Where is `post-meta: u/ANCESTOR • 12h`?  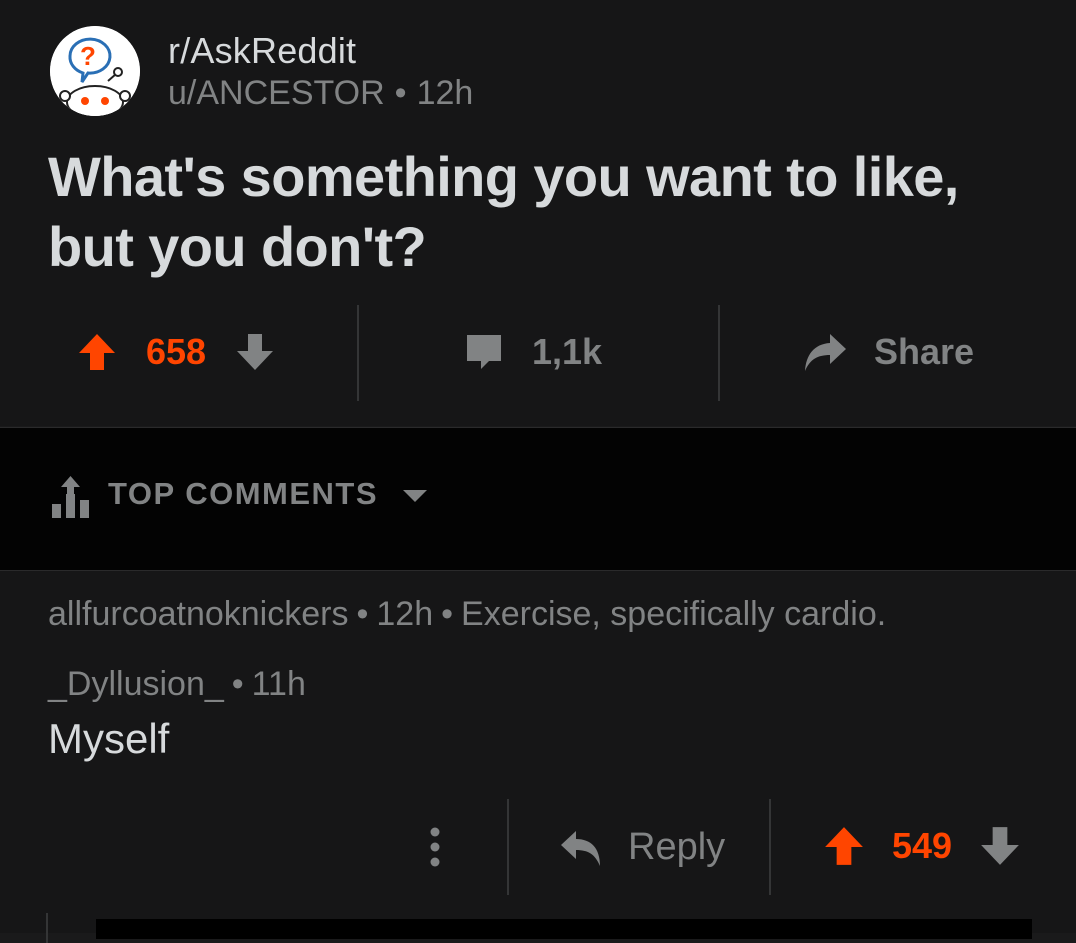
post-meta: u/ANCESTOR • 12h is located at coordinates (320, 93).